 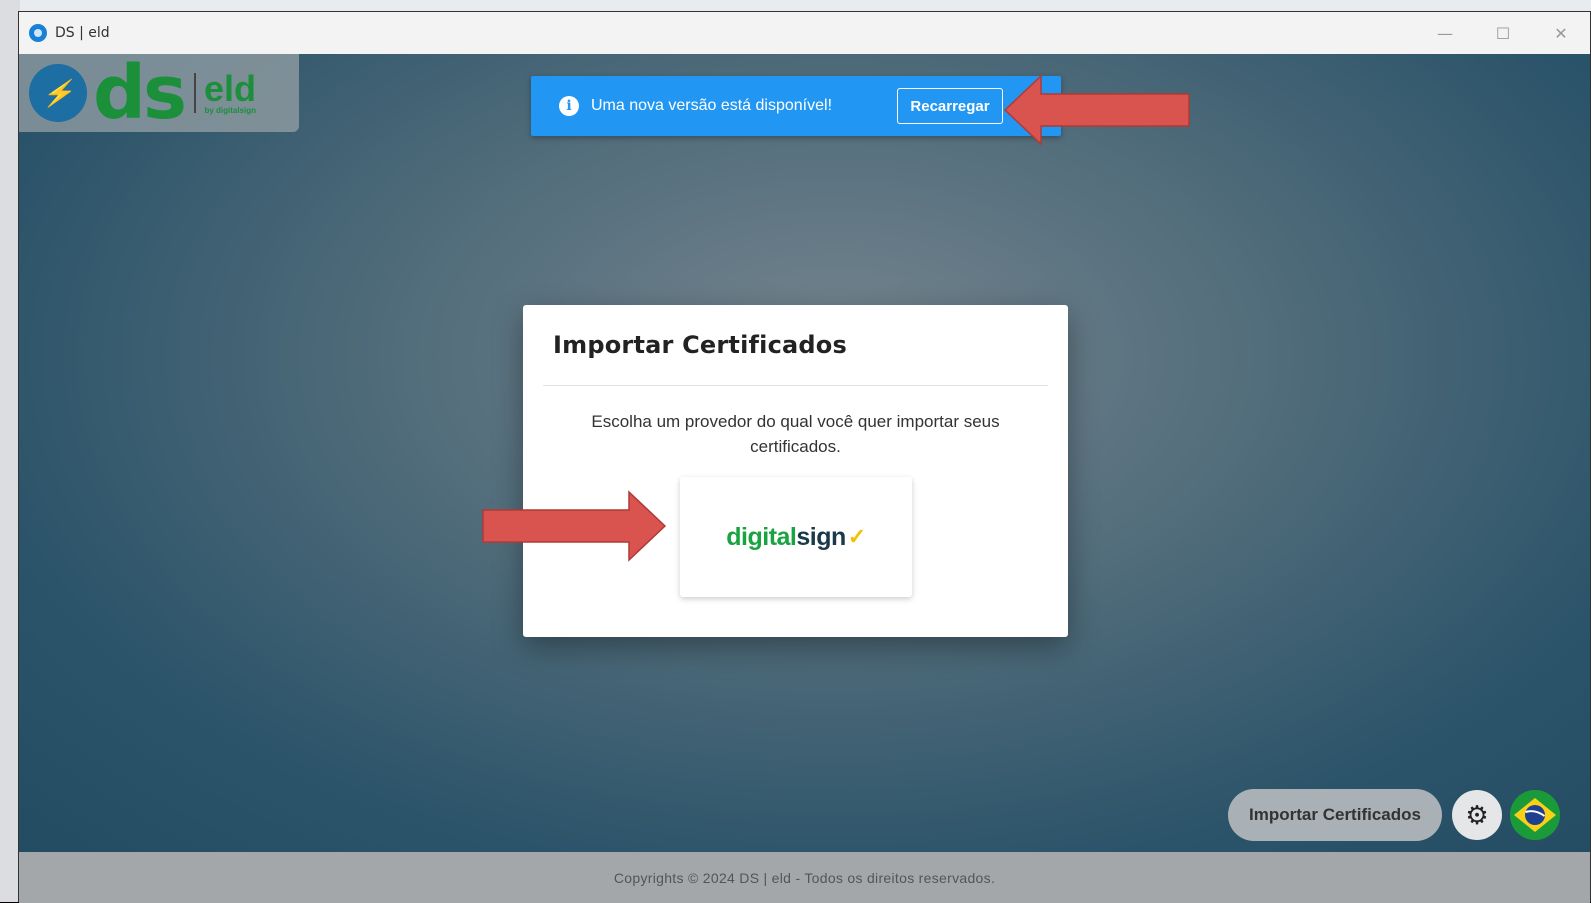 What do you see at coordinates (58, 93) in the screenshot?
I see `plug-icon: ⚡` at bounding box center [58, 93].